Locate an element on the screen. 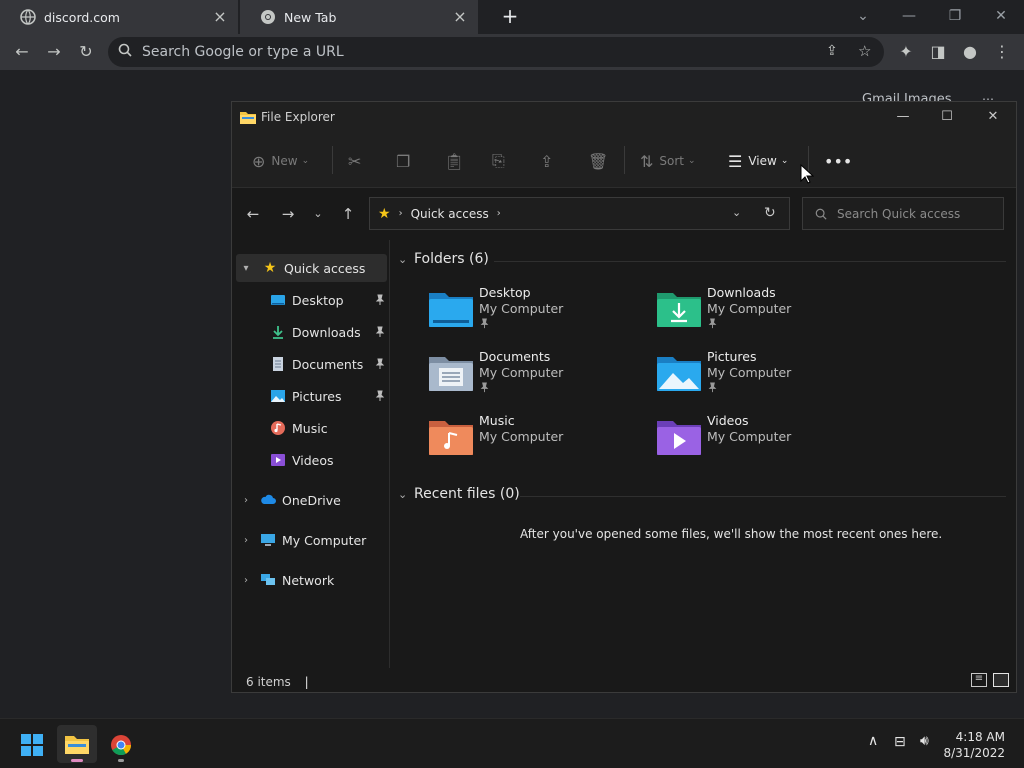 The image size is (1024, 768). folder-tile-videos: Videos My Computer is located at coordinates (767, 440).